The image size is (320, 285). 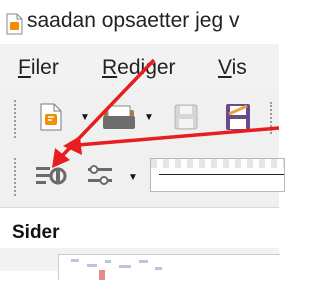 What do you see at coordinates (225, 67) in the screenshot?
I see `menu-view-mnemonic: V` at bounding box center [225, 67].